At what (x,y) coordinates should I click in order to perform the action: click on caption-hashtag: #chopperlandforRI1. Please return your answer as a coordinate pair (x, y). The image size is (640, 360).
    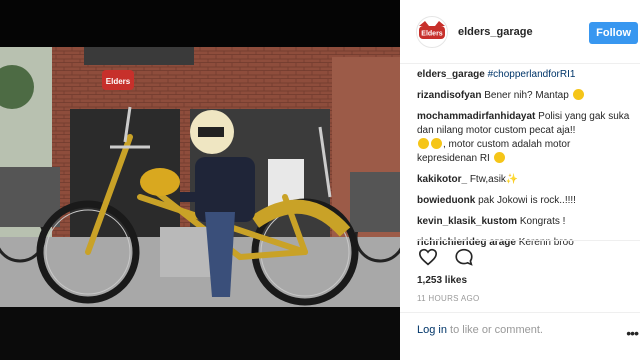
    Looking at the image, I should click on (532, 74).